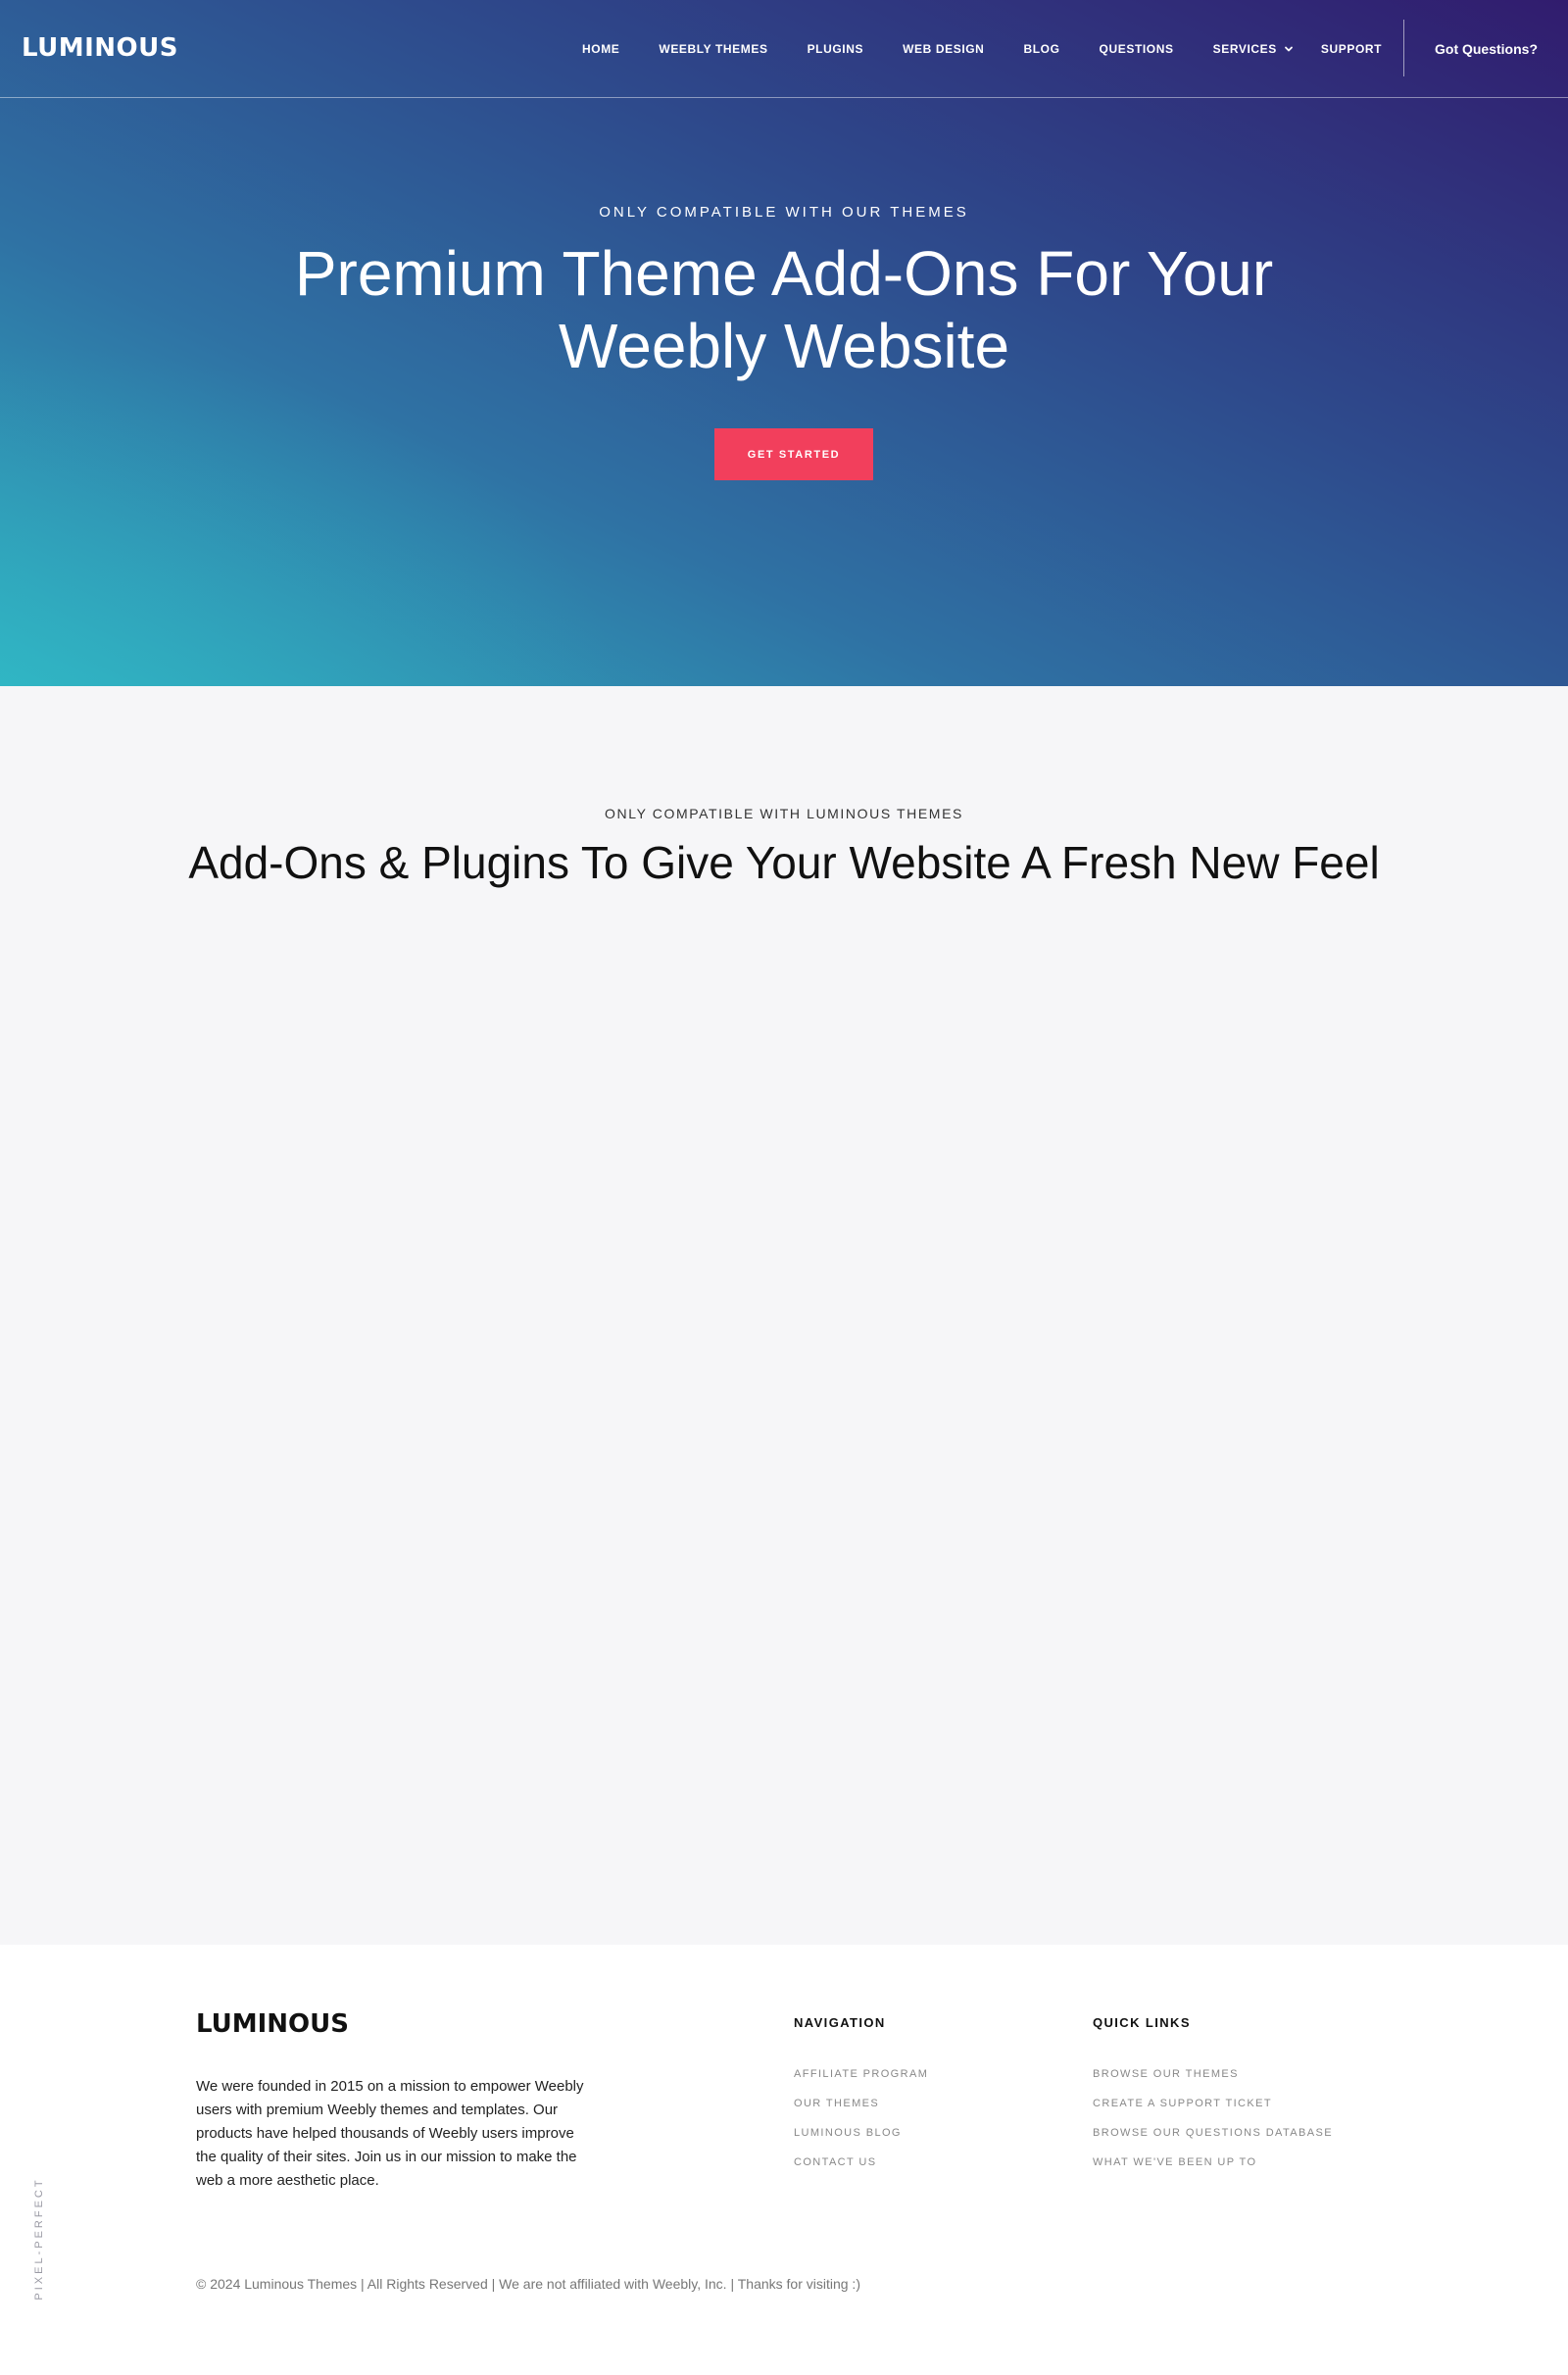  I want to click on nav-item-services-label: SERVICES, so click(1244, 49).